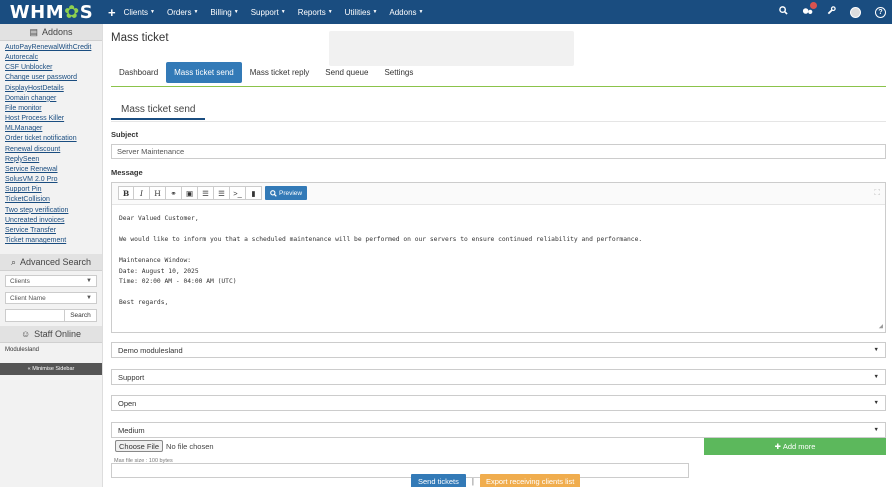 The height and width of the screenshot is (487, 892). I want to click on fullscreen-icon: ⛶, so click(877, 193).